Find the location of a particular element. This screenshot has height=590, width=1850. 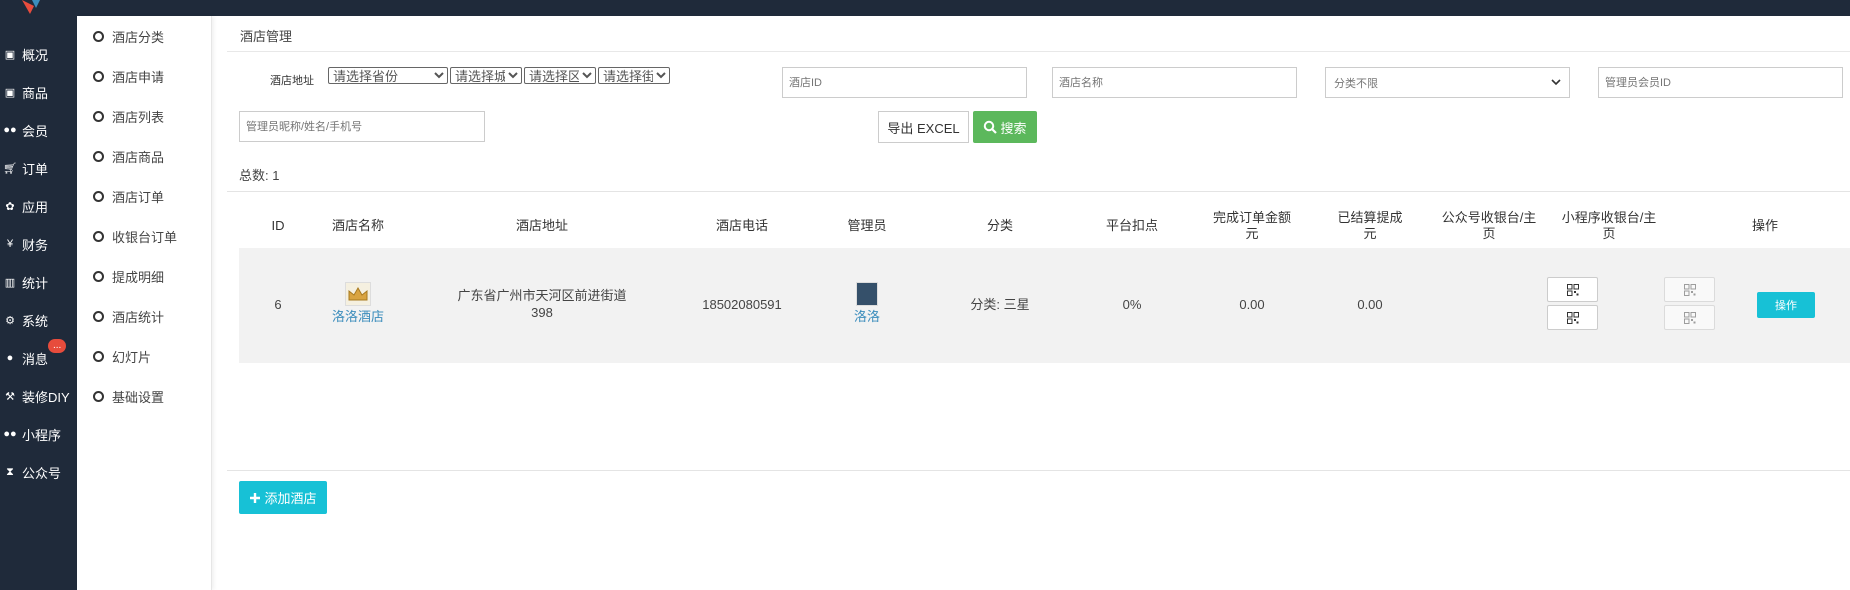

sidebar-item-members: ●● 会员 is located at coordinates (38, 130).